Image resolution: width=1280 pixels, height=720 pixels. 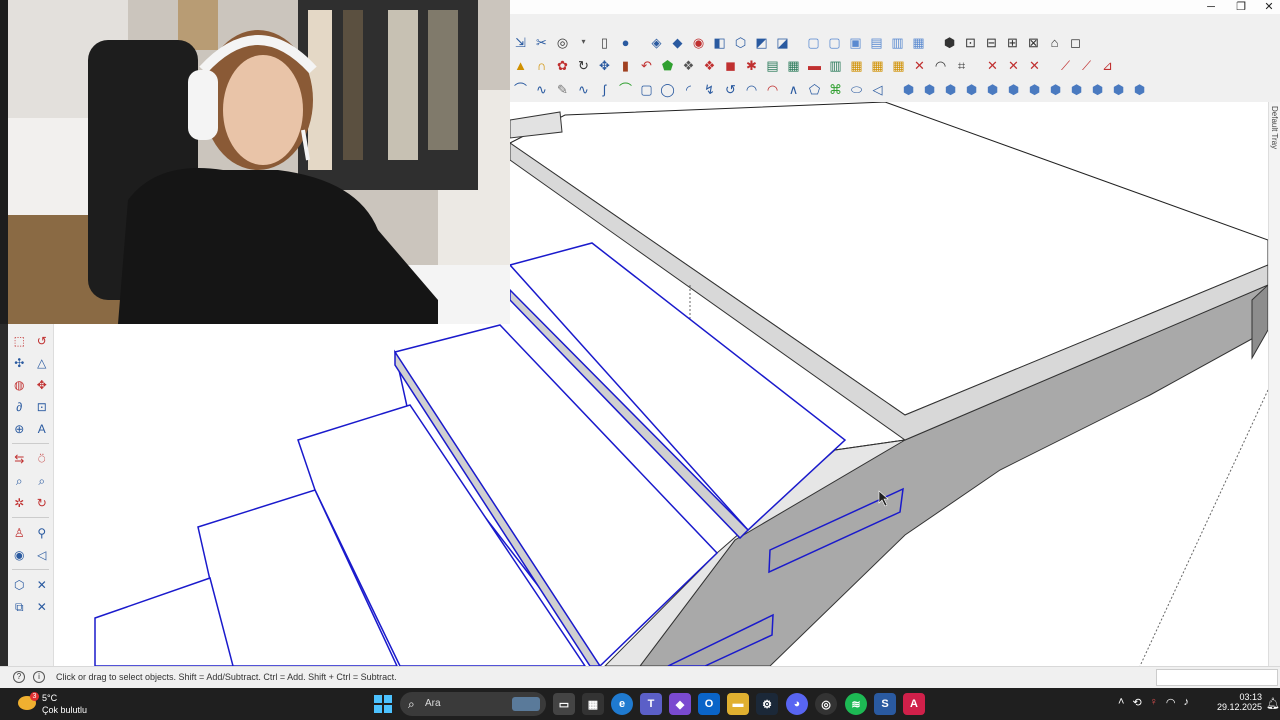 What do you see at coordinates (1139, 89) in the screenshot?
I see `cube-12-icon: ⬢` at bounding box center [1139, 89].